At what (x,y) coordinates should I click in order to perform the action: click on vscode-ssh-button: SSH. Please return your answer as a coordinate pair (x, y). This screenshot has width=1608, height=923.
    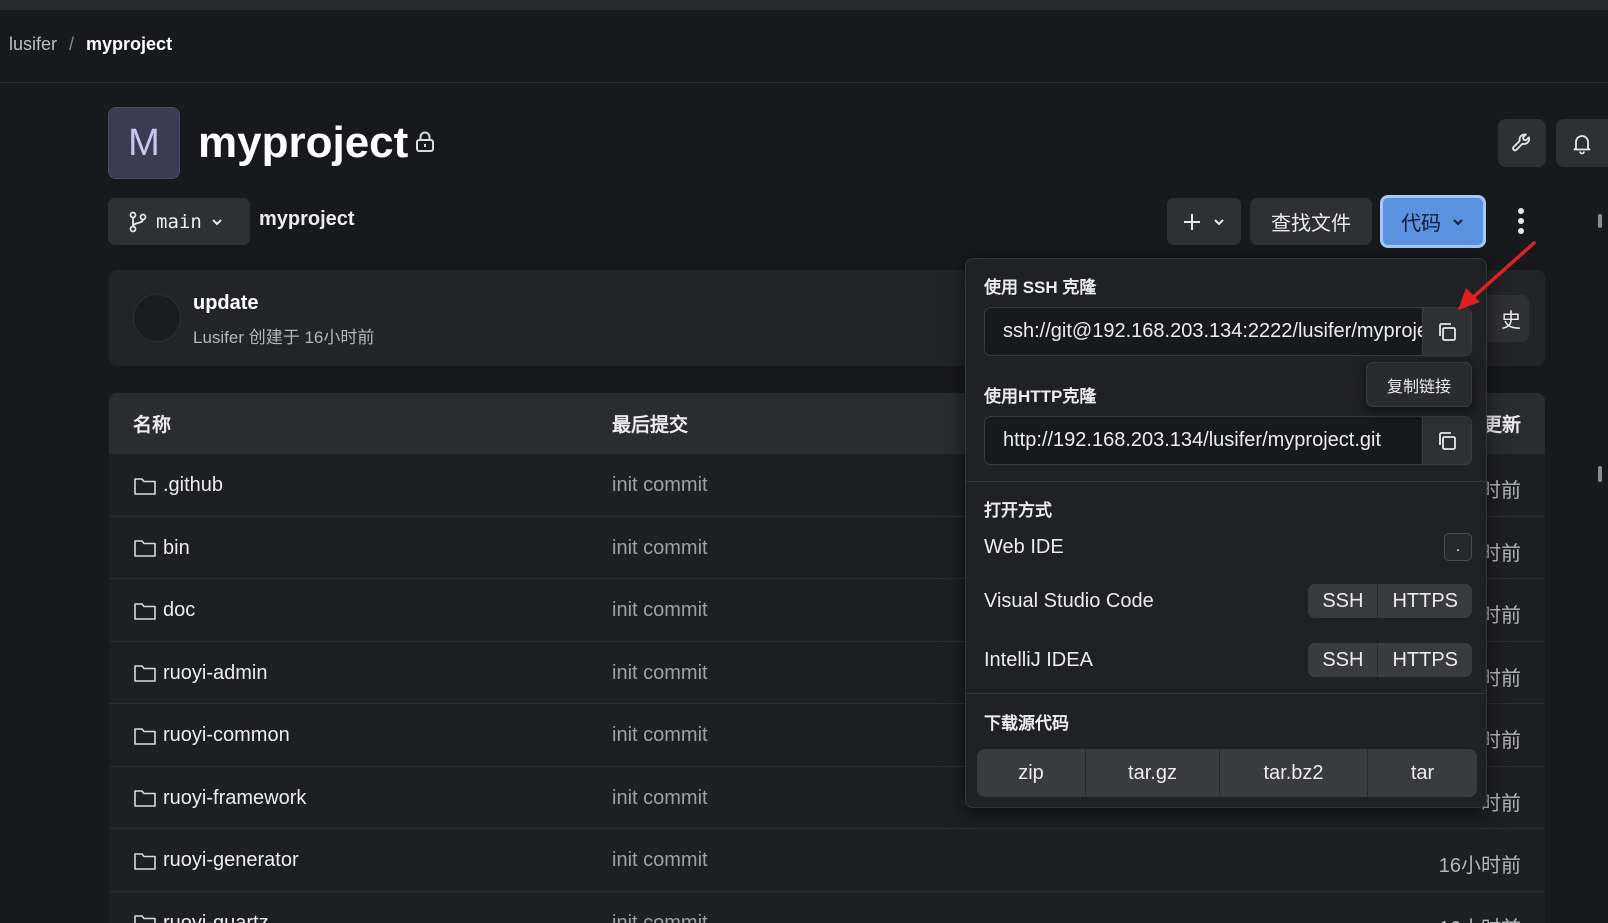
    Looking at the image, I should click on (1342, 601).